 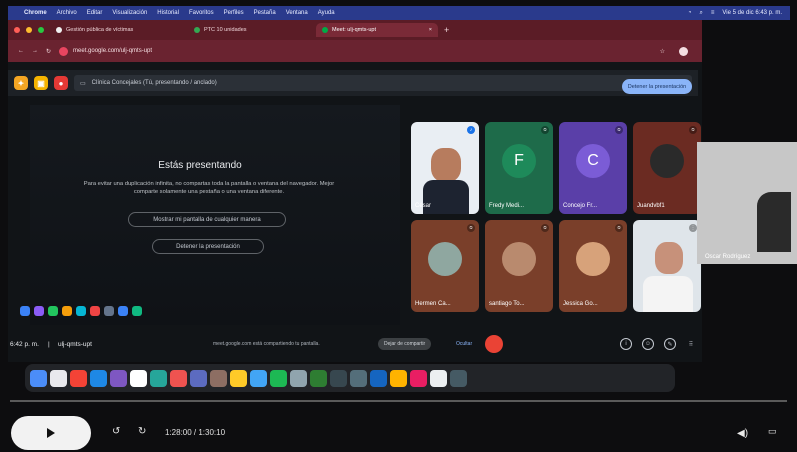 I want to click on wifi-icon: ◔, so click(x=690, y=13).